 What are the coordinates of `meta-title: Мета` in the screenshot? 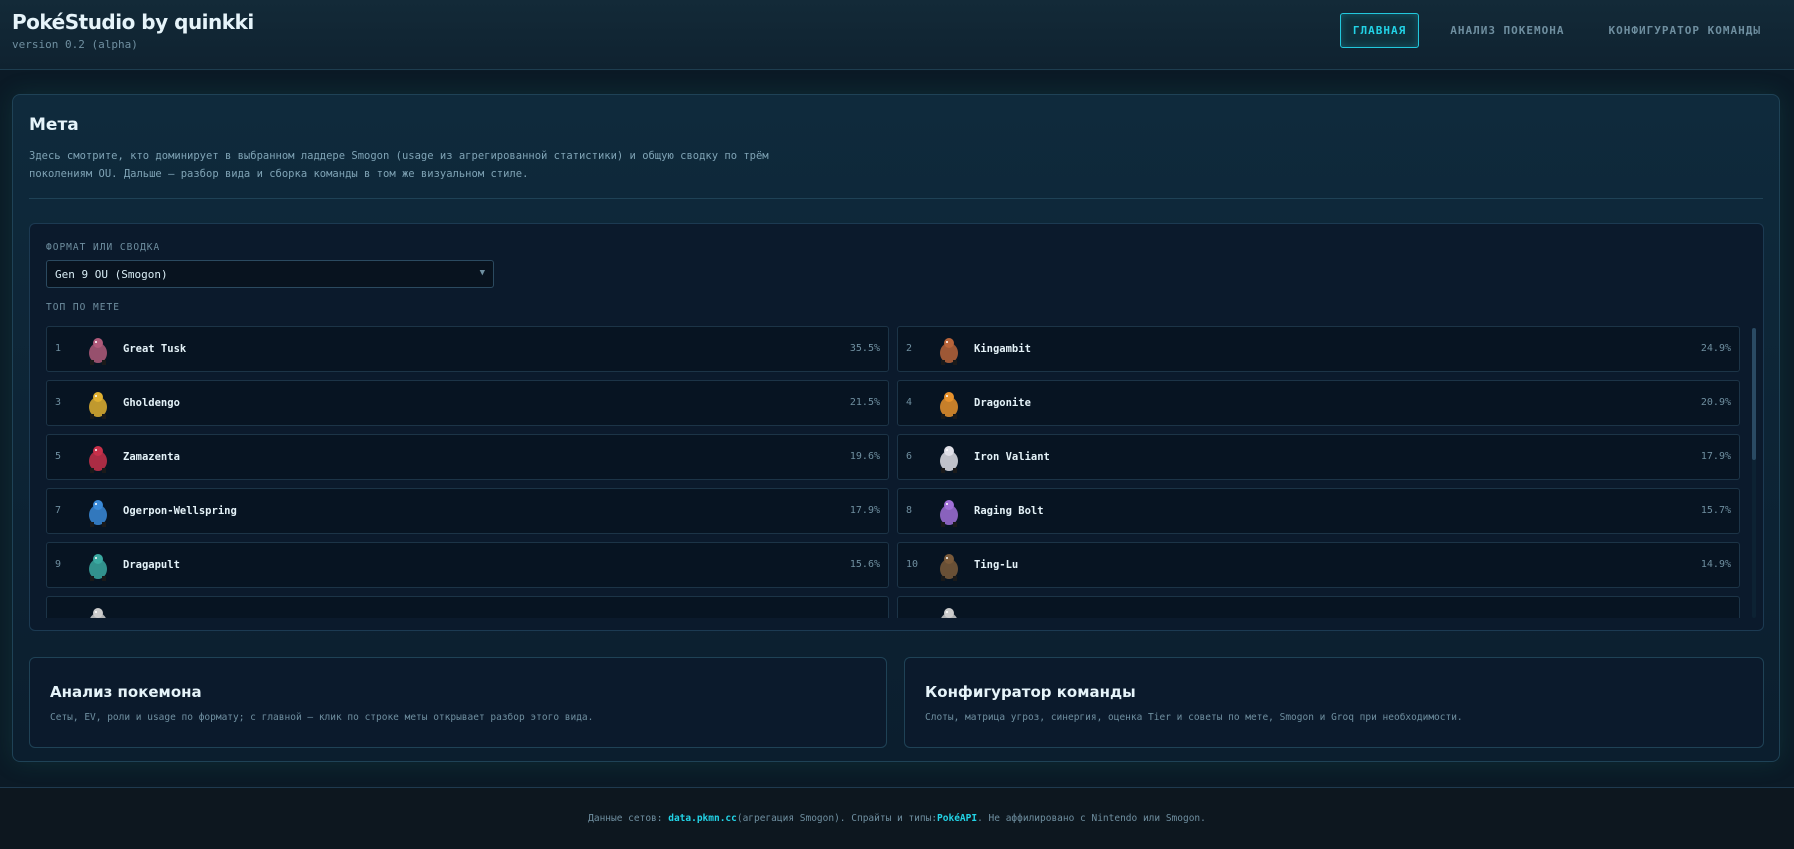 It's located at (54, 125).